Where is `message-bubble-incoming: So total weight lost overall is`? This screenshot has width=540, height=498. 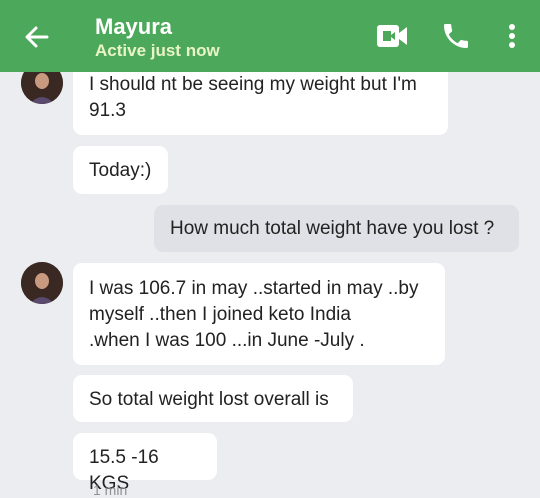
message-bubble-incoming: So total weight lost overall is is located at coordinates (213, 398).